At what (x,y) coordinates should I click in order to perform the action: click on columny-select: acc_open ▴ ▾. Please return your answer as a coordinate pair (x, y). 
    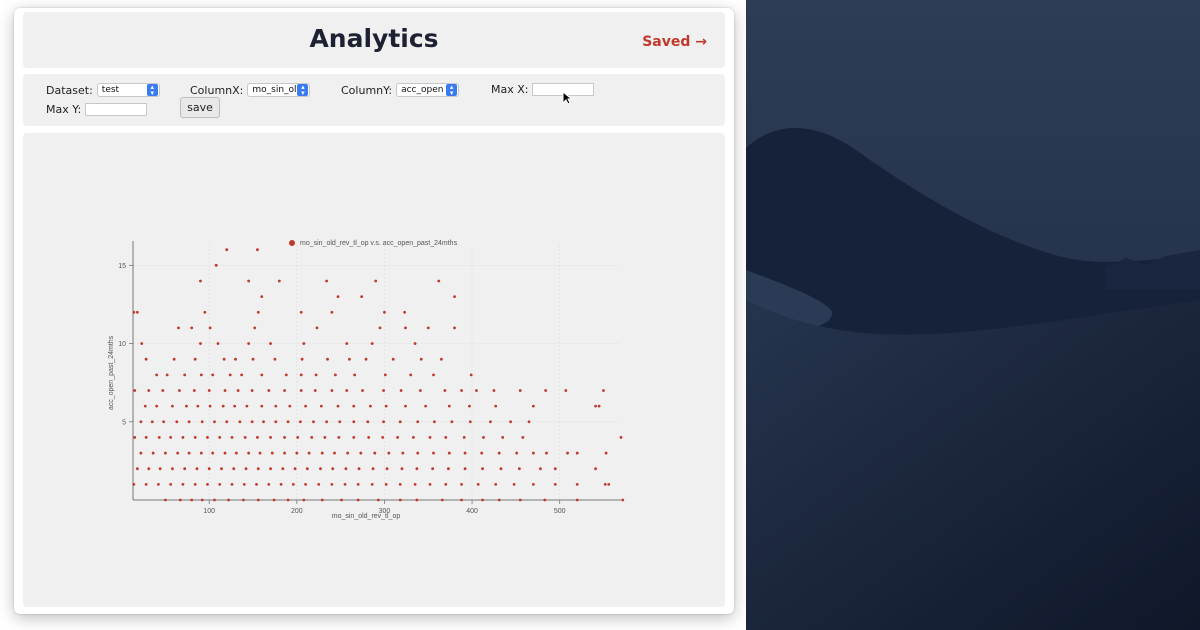
    Looking at the image, I should click on (428, 90).